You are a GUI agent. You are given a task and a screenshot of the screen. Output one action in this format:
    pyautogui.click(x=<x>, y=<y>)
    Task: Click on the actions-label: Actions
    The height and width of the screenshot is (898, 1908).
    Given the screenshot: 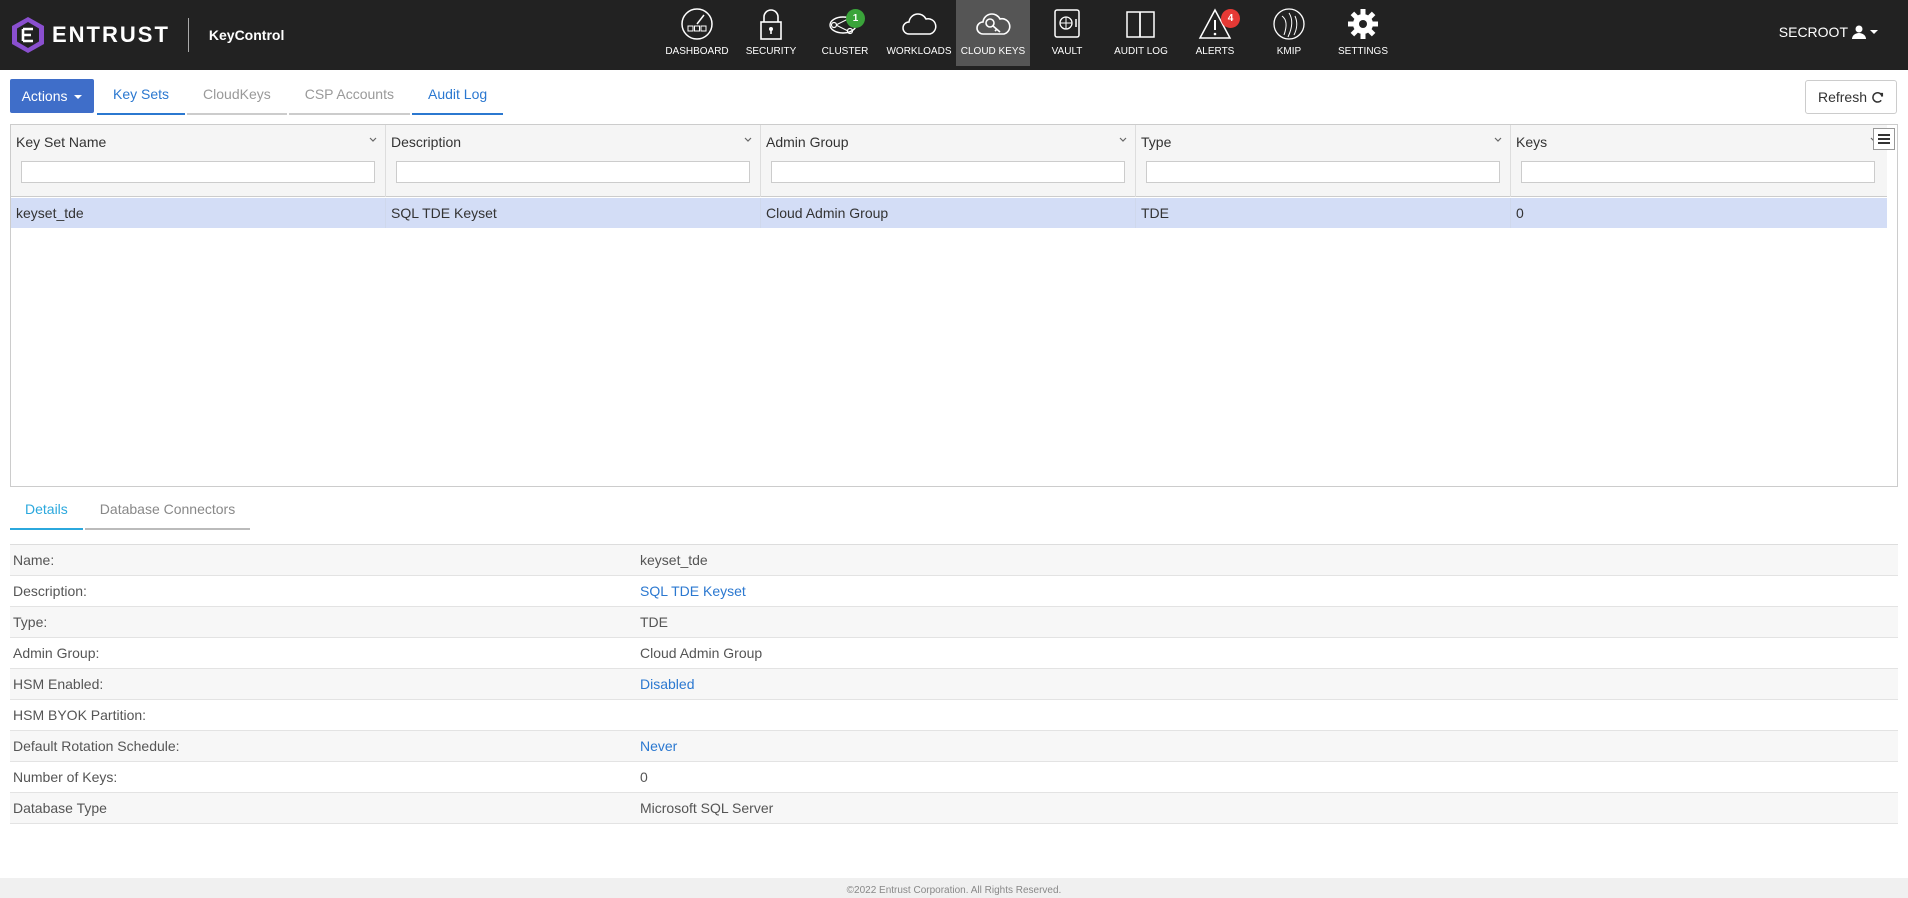 What is the action you would take?
    pyautogui.click(x=44, y=96)
    